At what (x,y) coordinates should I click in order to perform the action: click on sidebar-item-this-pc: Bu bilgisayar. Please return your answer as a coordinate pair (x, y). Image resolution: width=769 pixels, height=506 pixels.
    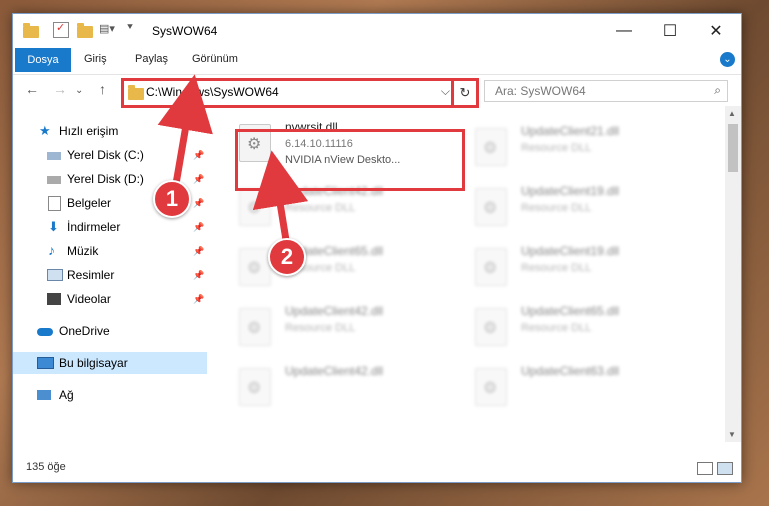
    Looking at the image, I should click on (110, 363).